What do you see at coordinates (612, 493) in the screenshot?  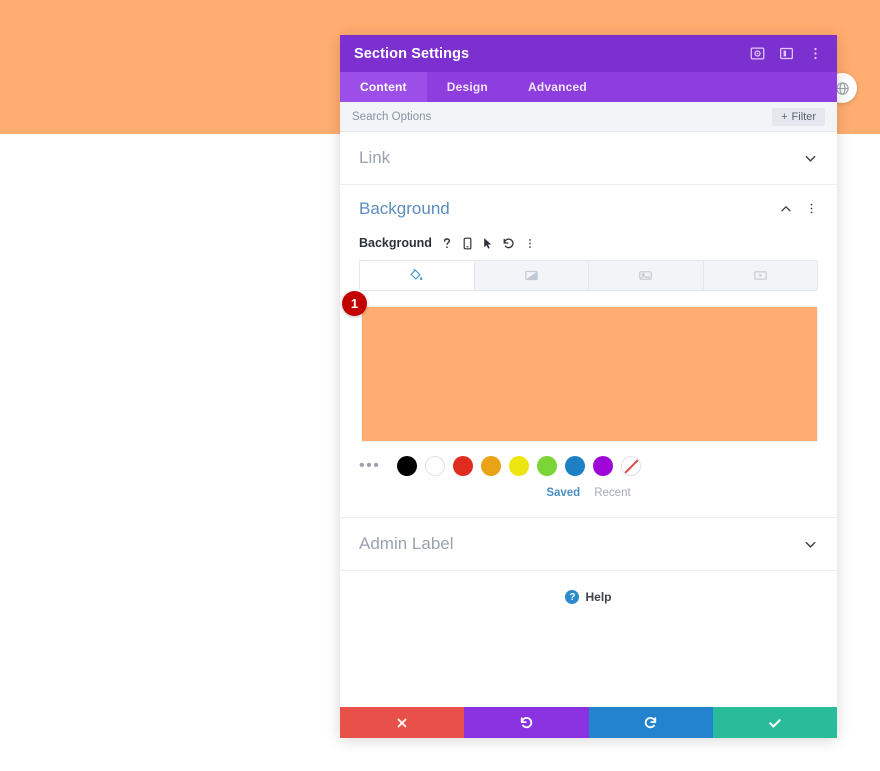 I see `palette-tab-recent: Recent` at bounding box center [612, 493].